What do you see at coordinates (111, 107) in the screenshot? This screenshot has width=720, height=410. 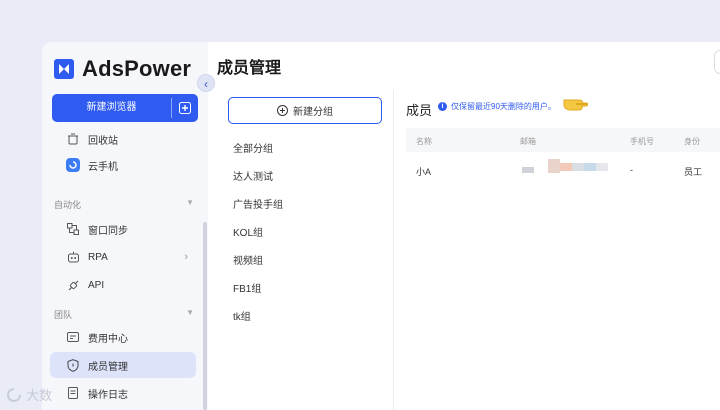 I see `new-browser-label: 新建浏览器` at bounding box center [111, 107].